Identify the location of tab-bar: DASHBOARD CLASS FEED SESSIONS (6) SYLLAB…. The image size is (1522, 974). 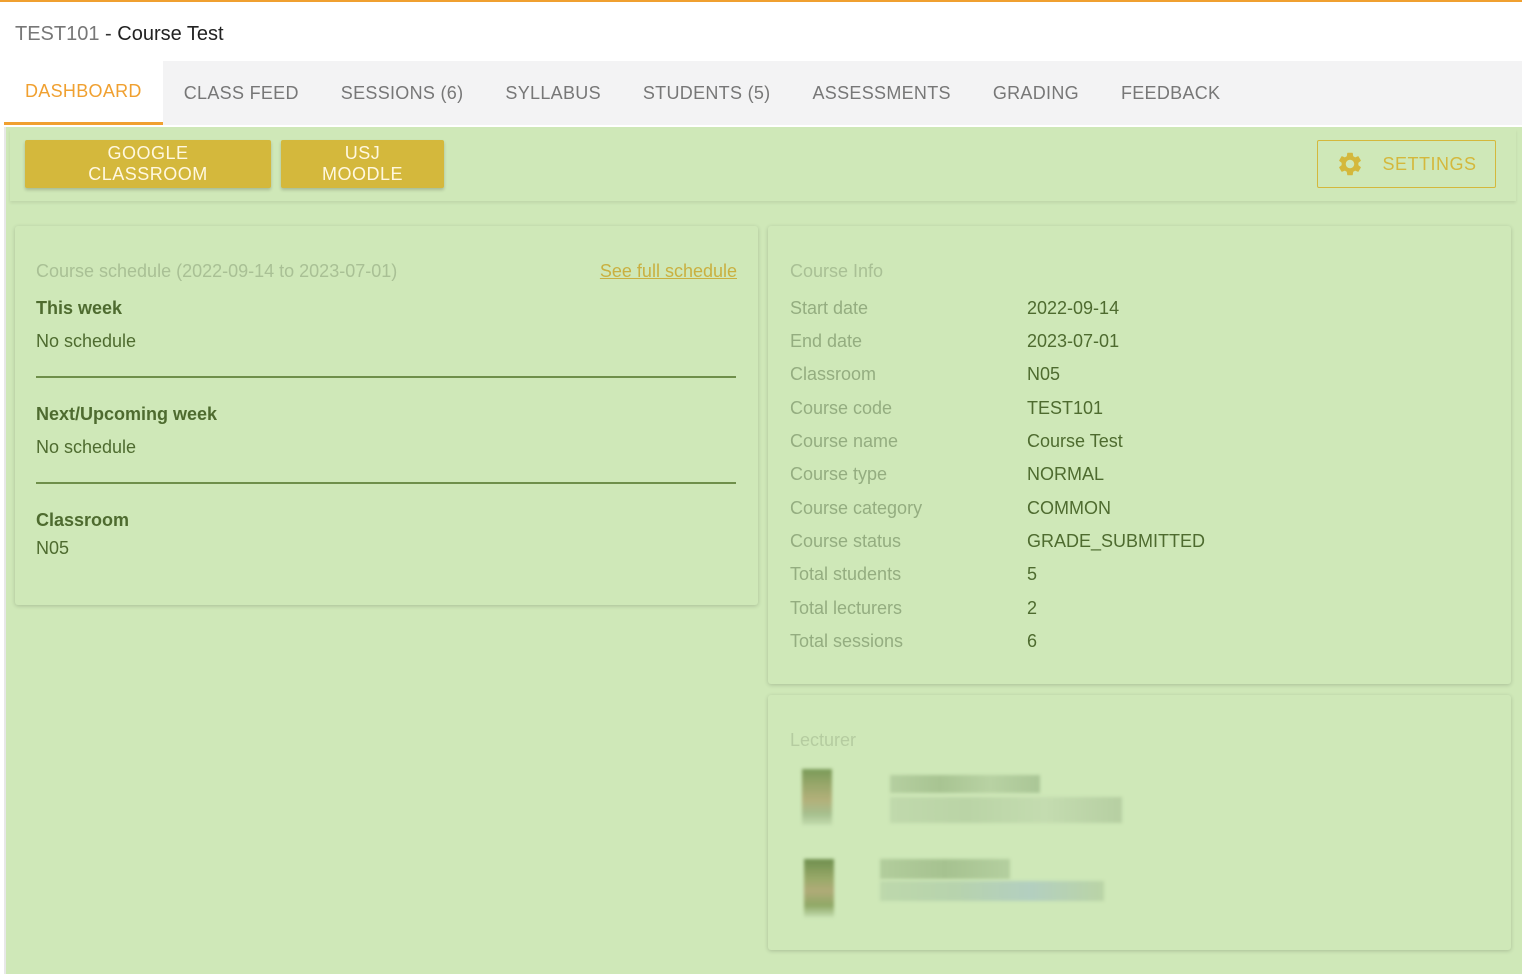
(763, 93).